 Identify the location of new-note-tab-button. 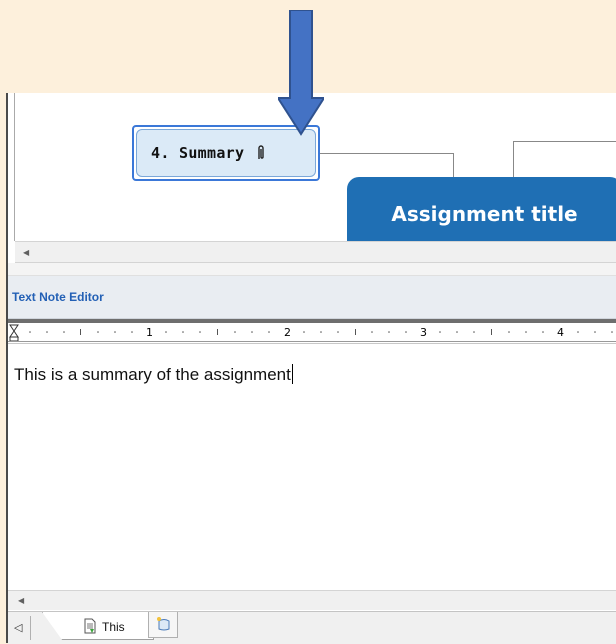
(163, 625).